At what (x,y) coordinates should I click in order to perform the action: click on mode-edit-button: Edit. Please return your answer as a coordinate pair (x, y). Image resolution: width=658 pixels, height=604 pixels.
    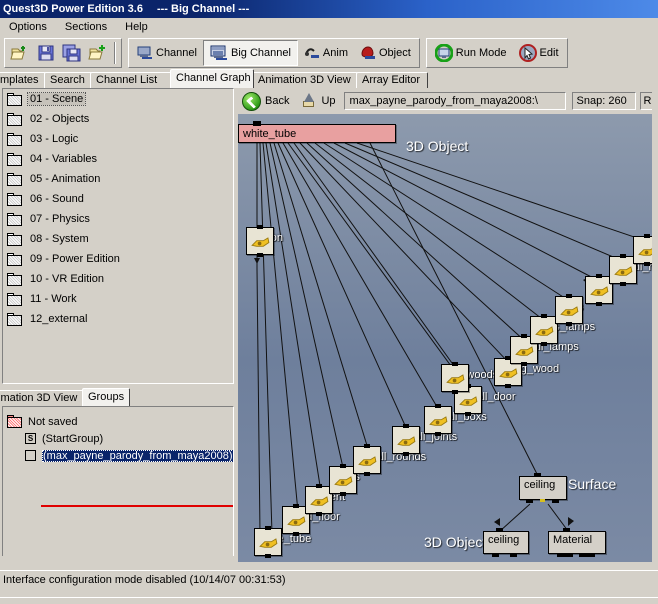
    Looking at the image, I should click on (539, 53).